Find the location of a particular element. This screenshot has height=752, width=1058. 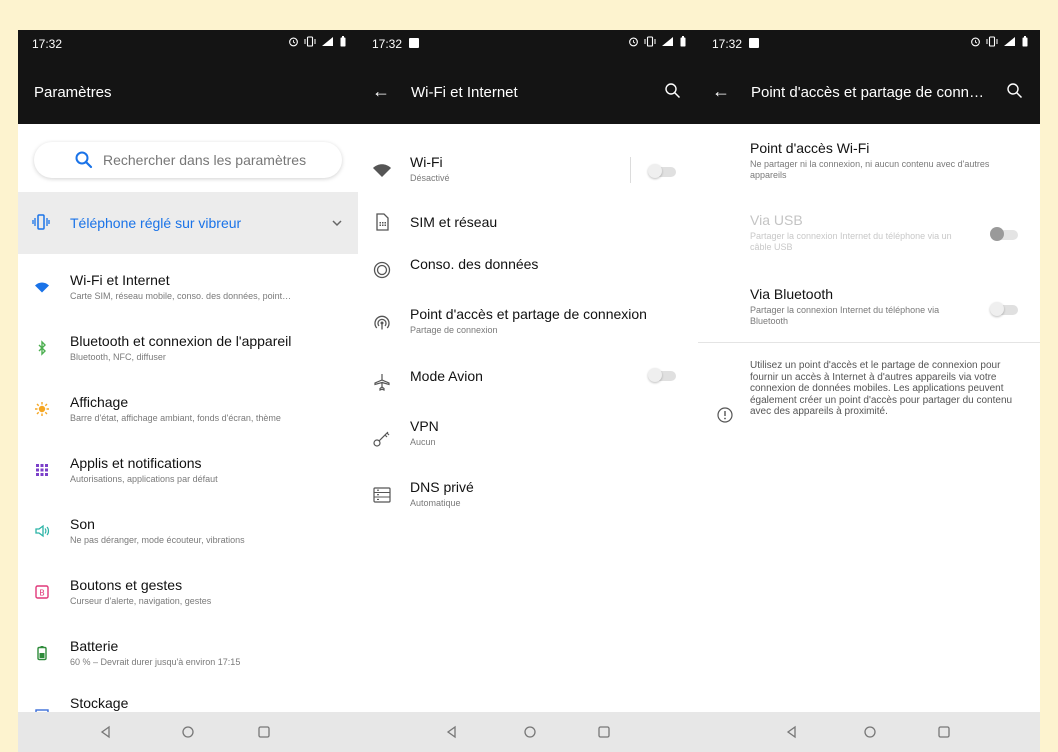

item-title: Mode Avion is located at coordinates (446, 376).